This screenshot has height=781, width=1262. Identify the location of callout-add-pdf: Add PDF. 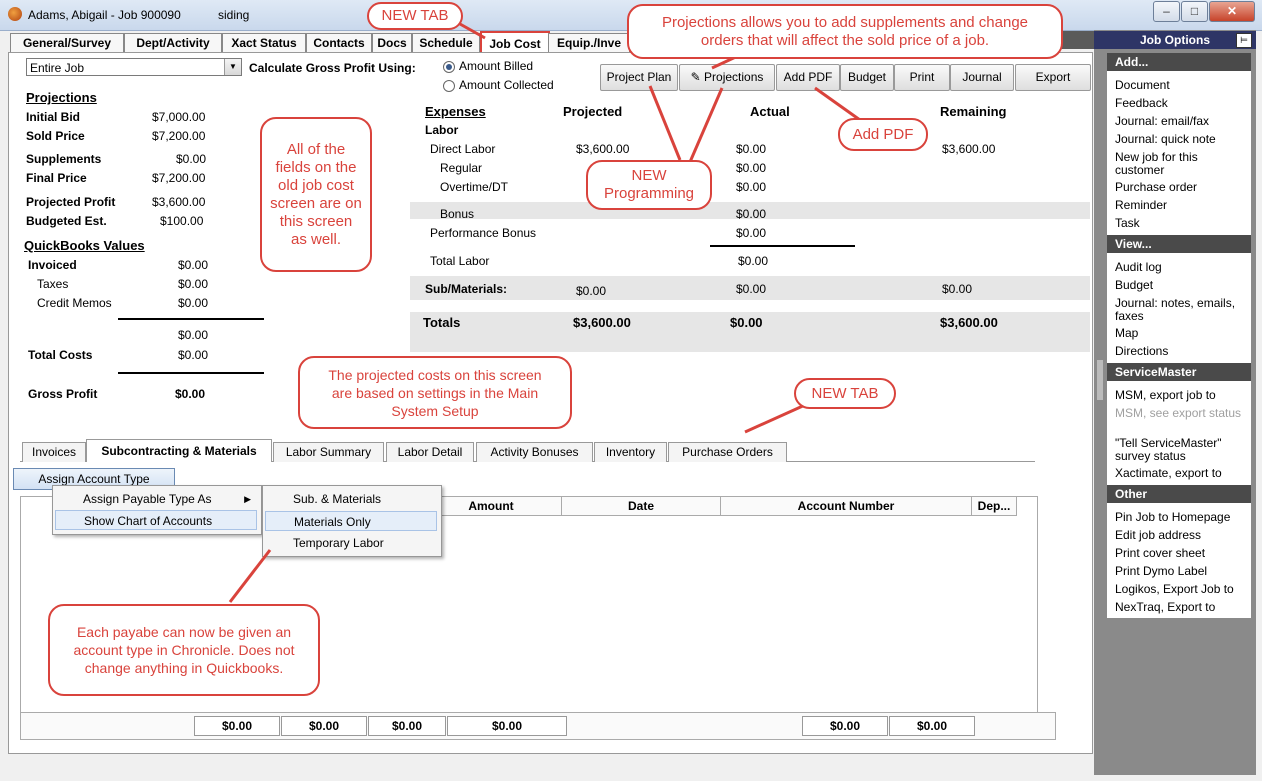
(883, 134).